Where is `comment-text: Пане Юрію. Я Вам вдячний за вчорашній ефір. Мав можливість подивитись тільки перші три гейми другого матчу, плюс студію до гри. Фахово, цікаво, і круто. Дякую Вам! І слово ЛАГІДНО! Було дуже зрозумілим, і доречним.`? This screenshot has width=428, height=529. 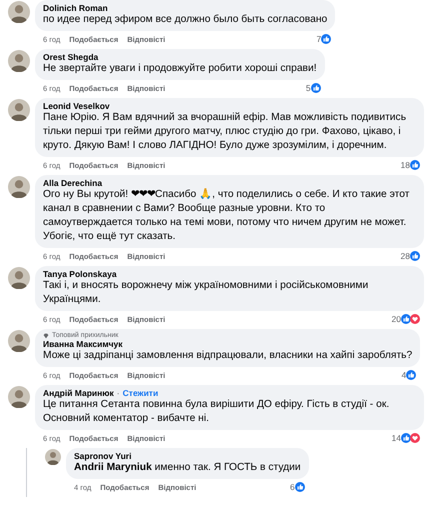
comment-text: Пане Юрію. Я Вам вдячний за вчорашній ефір. Мав можливість подивитись тільки перші три гейми другого матчу, плюс студію до гри. Фахово, цікаво, і круто. Дякую Вам! І слово ЛАГІДНО! Було дуже зрозумілим, і доречним. is located at coordinates (225, 132).